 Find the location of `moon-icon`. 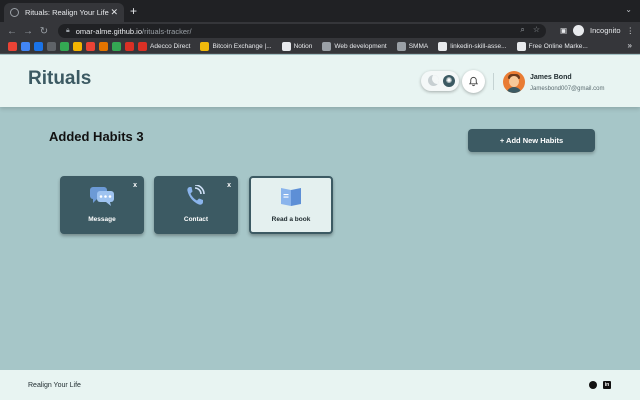

moon-icon is located at coordinates (433, 80).